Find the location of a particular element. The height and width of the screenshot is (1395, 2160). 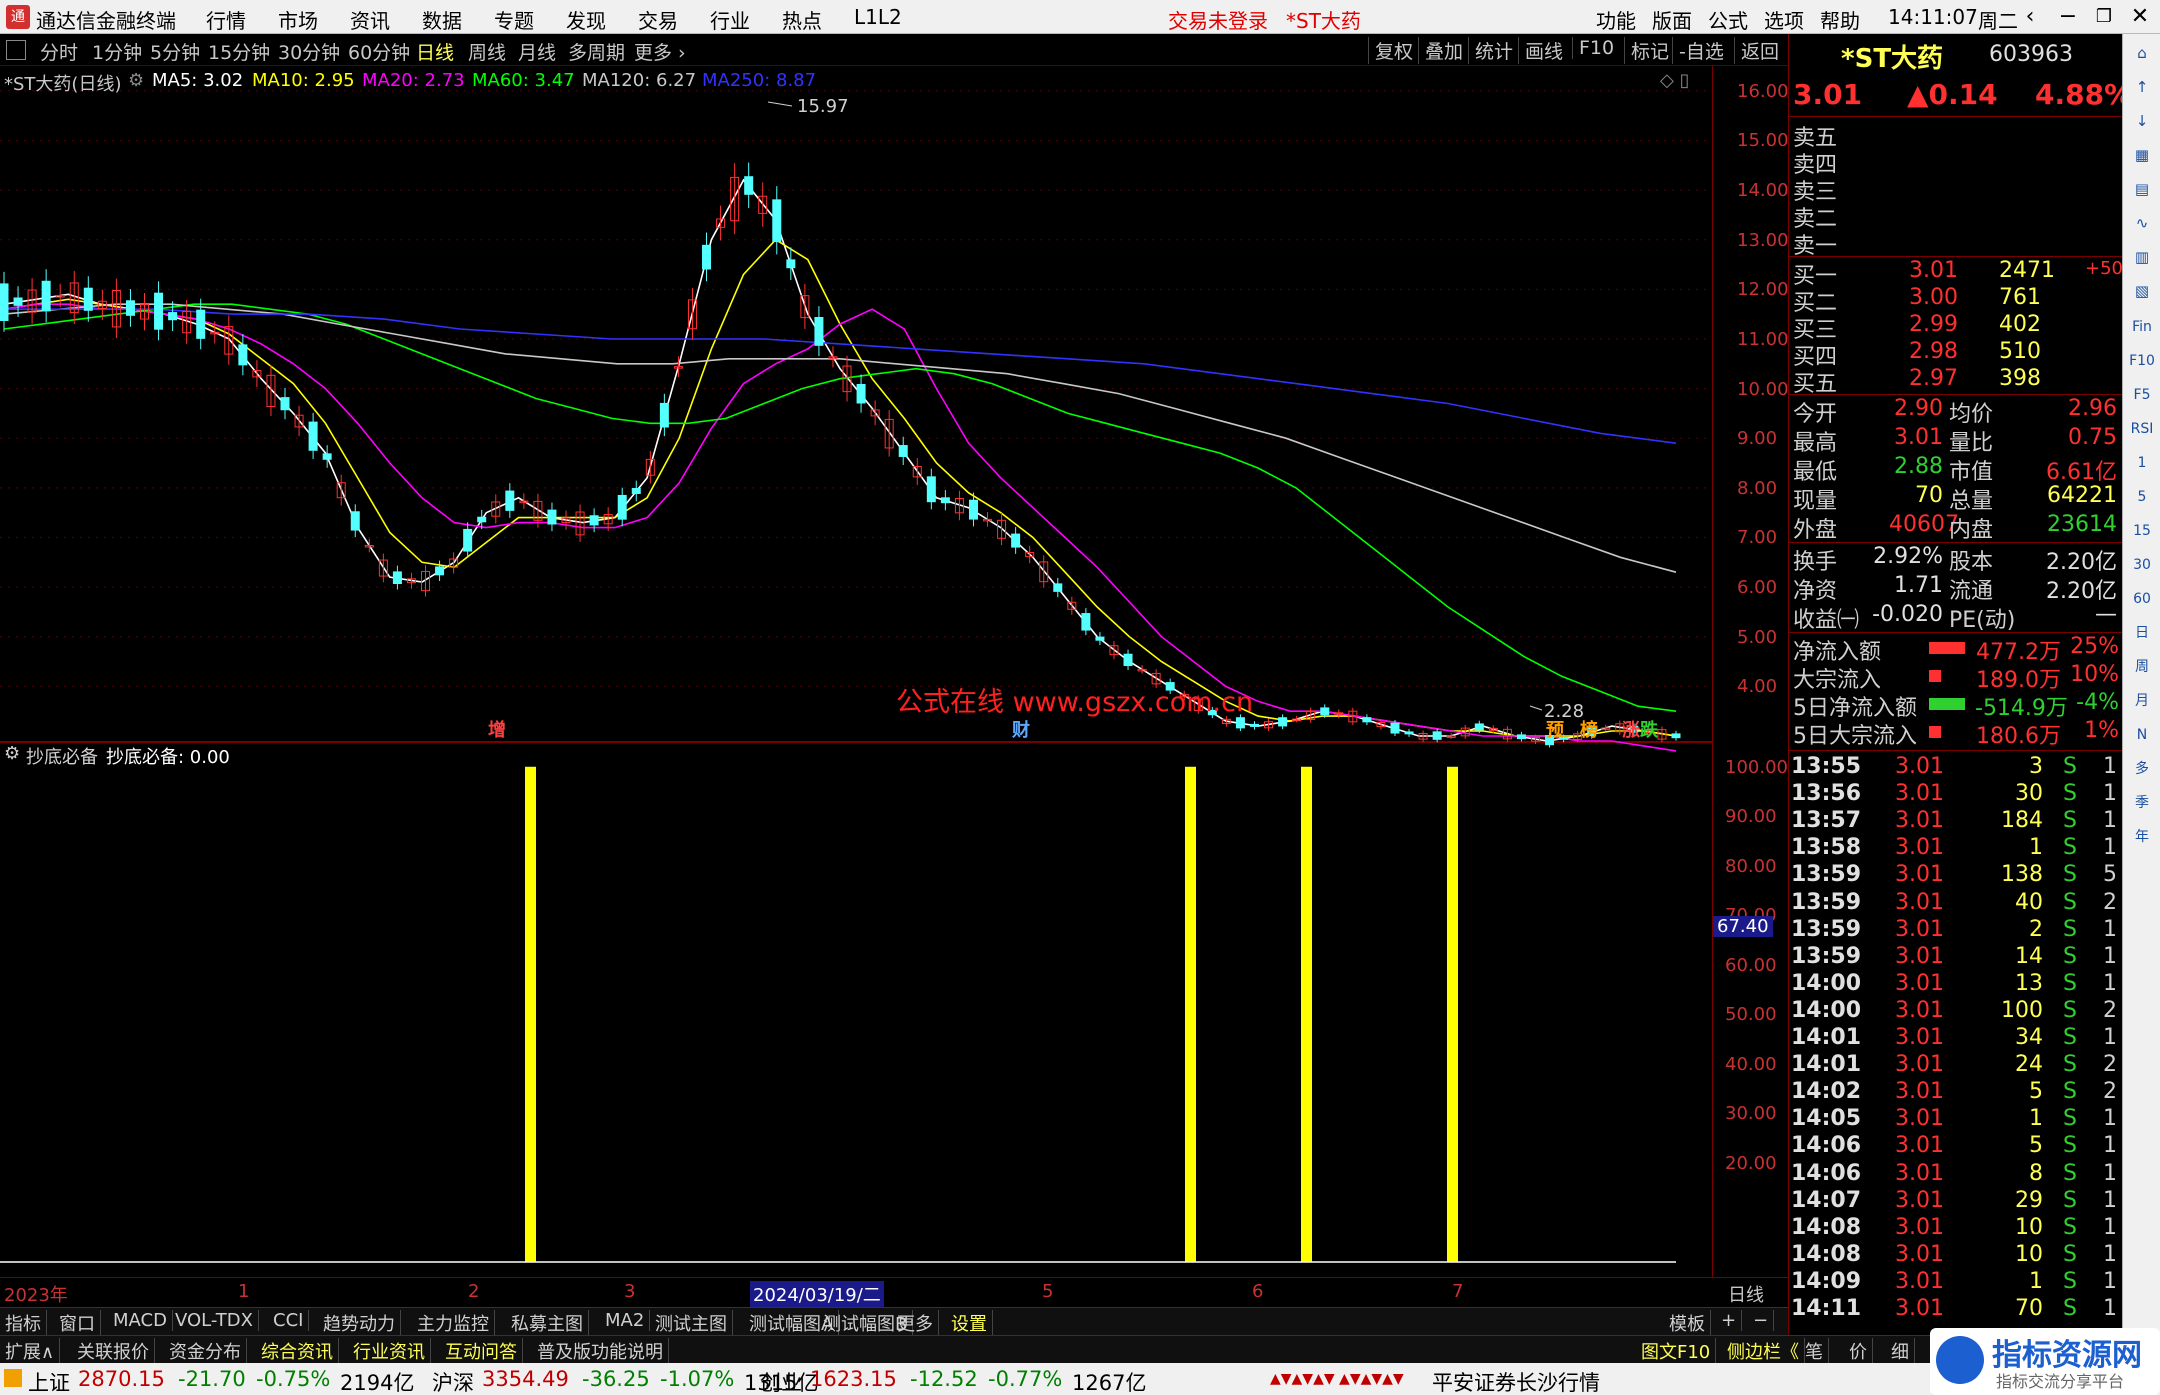

period-tab-4: 30分钟 is located at coordinates (309, 51).